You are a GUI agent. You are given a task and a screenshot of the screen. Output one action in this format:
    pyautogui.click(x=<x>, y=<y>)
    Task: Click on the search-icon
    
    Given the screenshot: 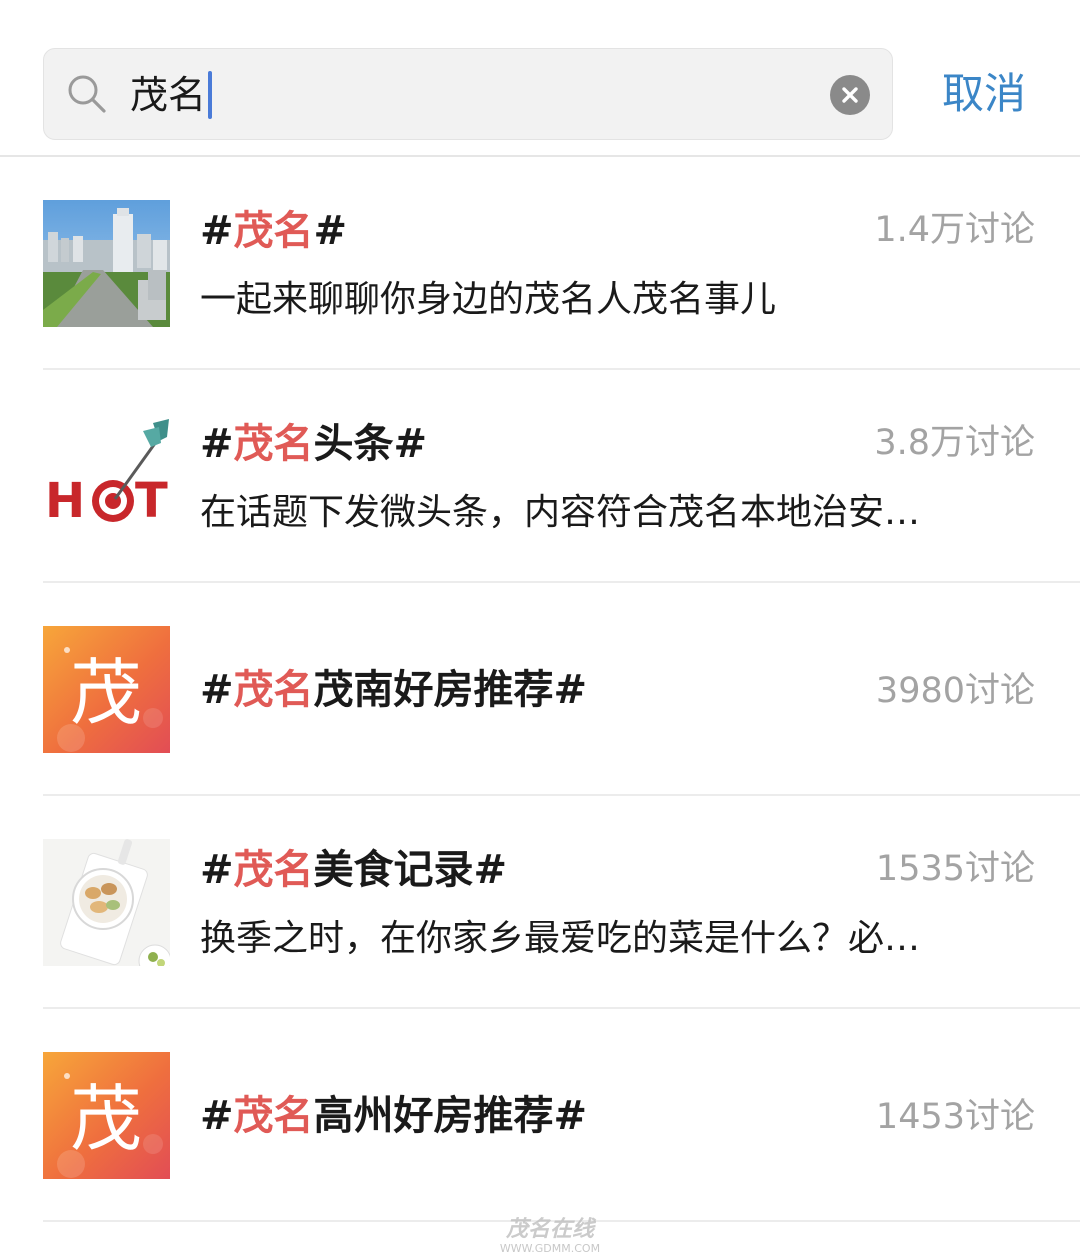 What is the action you would take?
    pyautogui.click(x=87, y=94)
    